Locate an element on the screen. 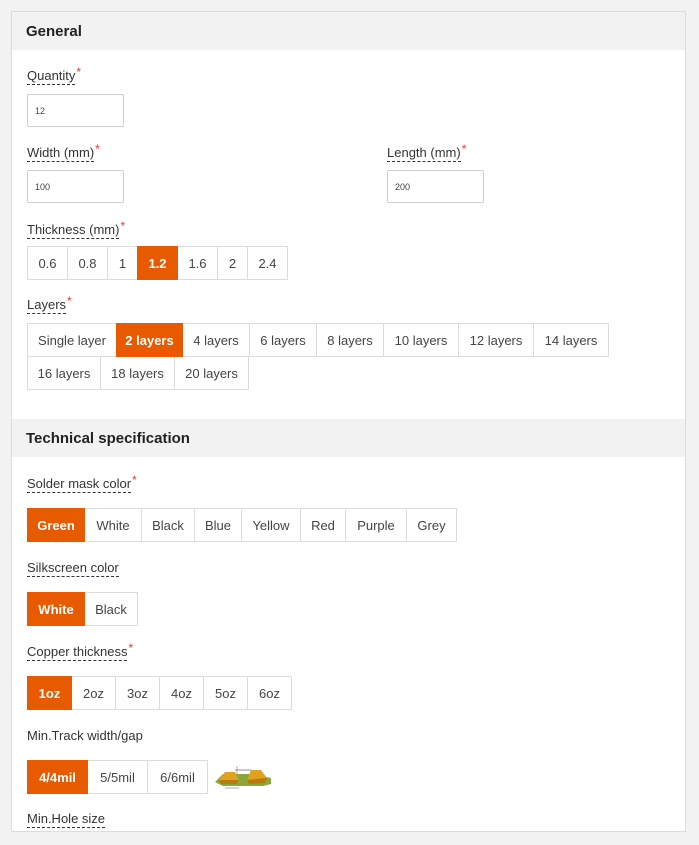  solder-mask-option: Grey is located at coordinates (431, 525).